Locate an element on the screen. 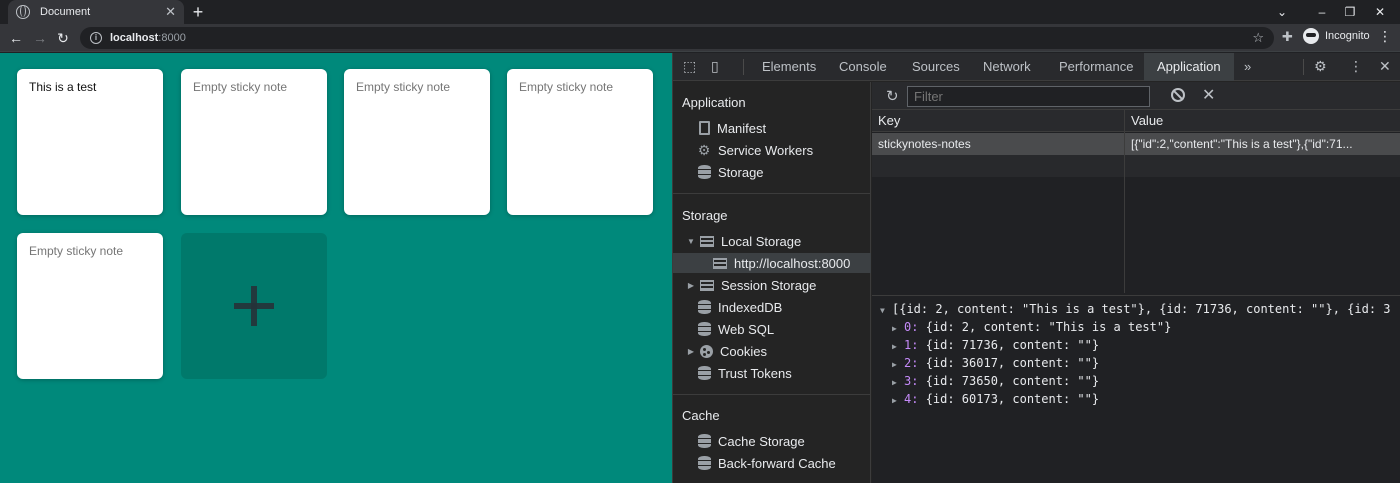 This screenshot has width=1400, height=483. add-note-button is located at coordinates (254, 306).